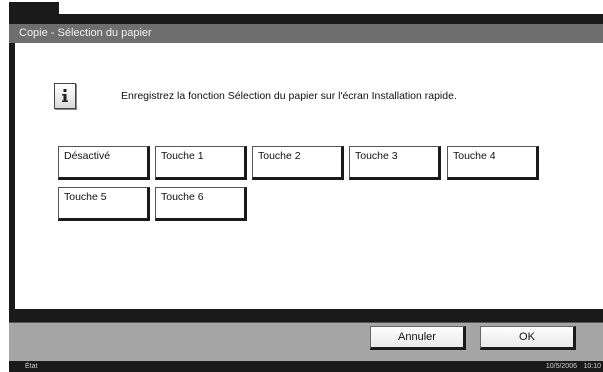  What do you see at coordinates (493, 163) in the screenshot?
I see `option-touche-4: Touche 4` at bounding box center [493, 163].